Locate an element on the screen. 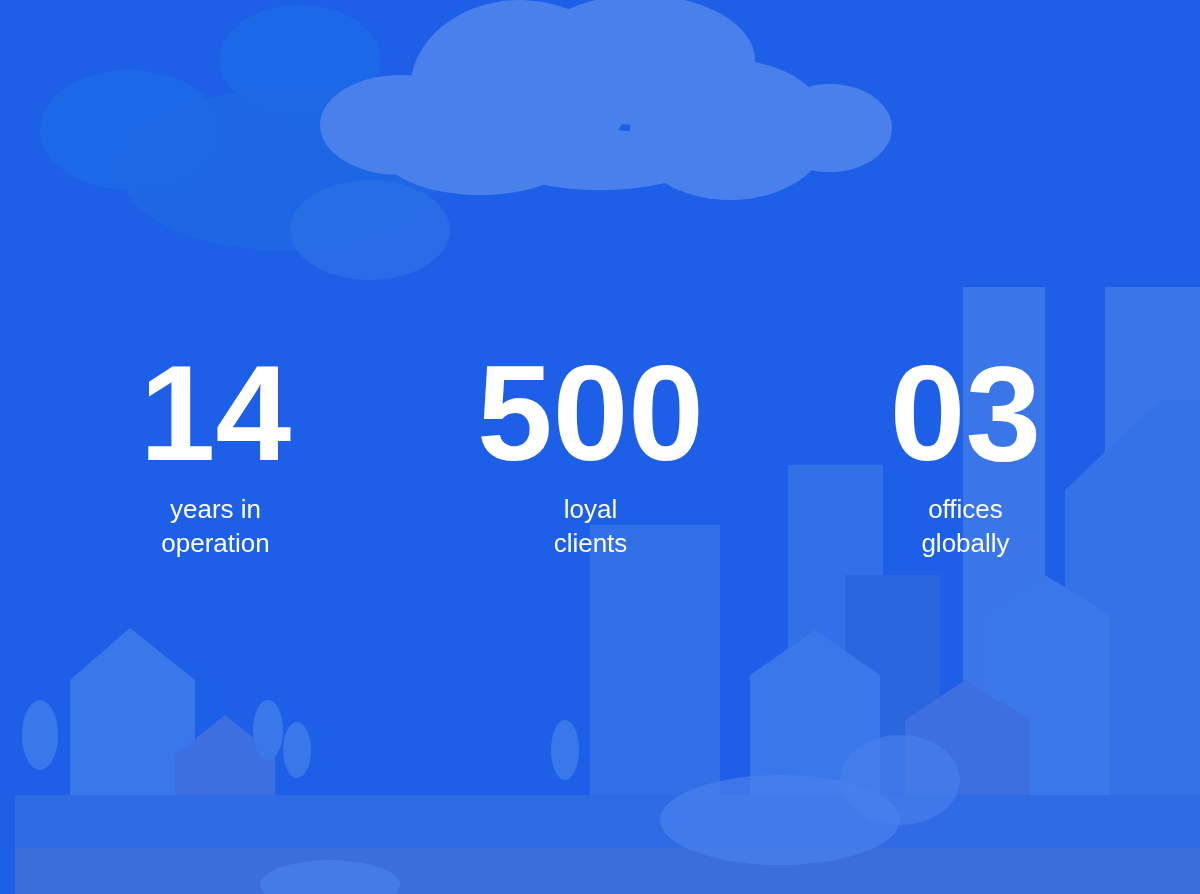 This screenshot has height=894, width=1200. stat-label: loyal clients is located at coordinates (590, 526).